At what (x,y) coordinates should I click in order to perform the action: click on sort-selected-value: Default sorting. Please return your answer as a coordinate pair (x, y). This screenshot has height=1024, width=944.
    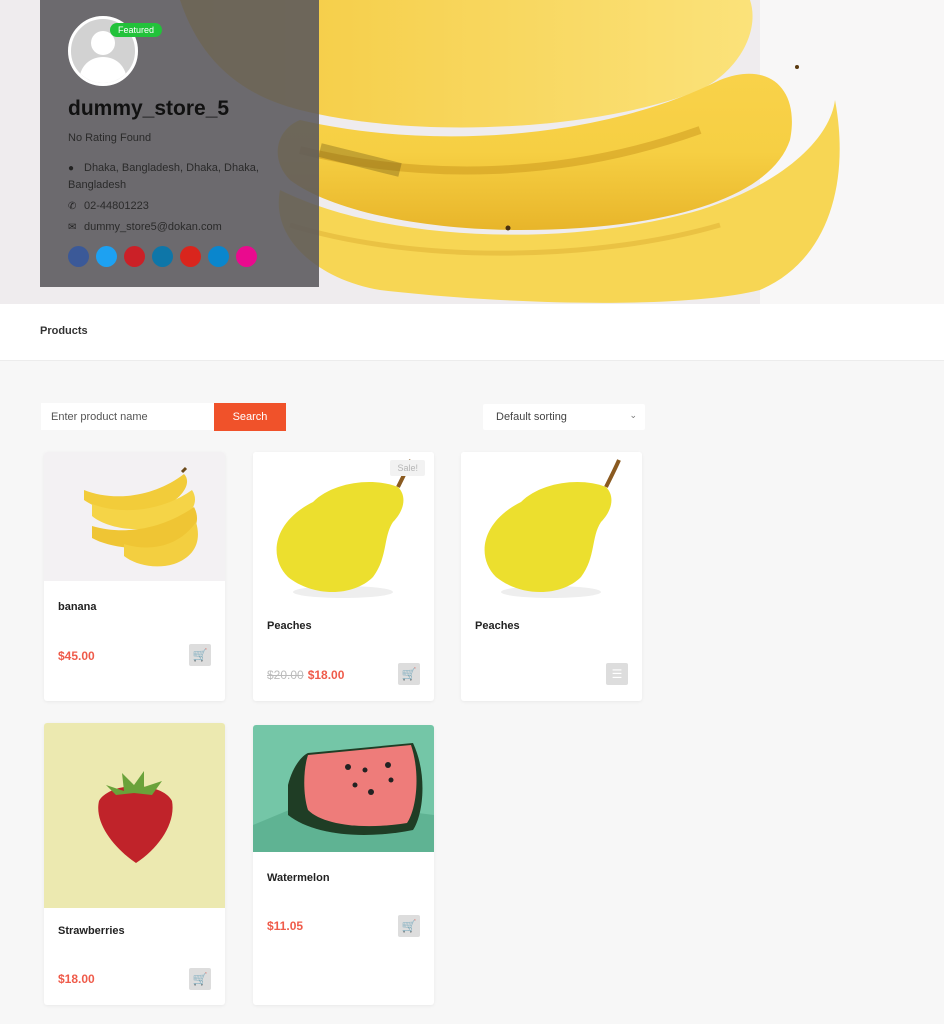
    Looking at the image, I should click on (531, 417).